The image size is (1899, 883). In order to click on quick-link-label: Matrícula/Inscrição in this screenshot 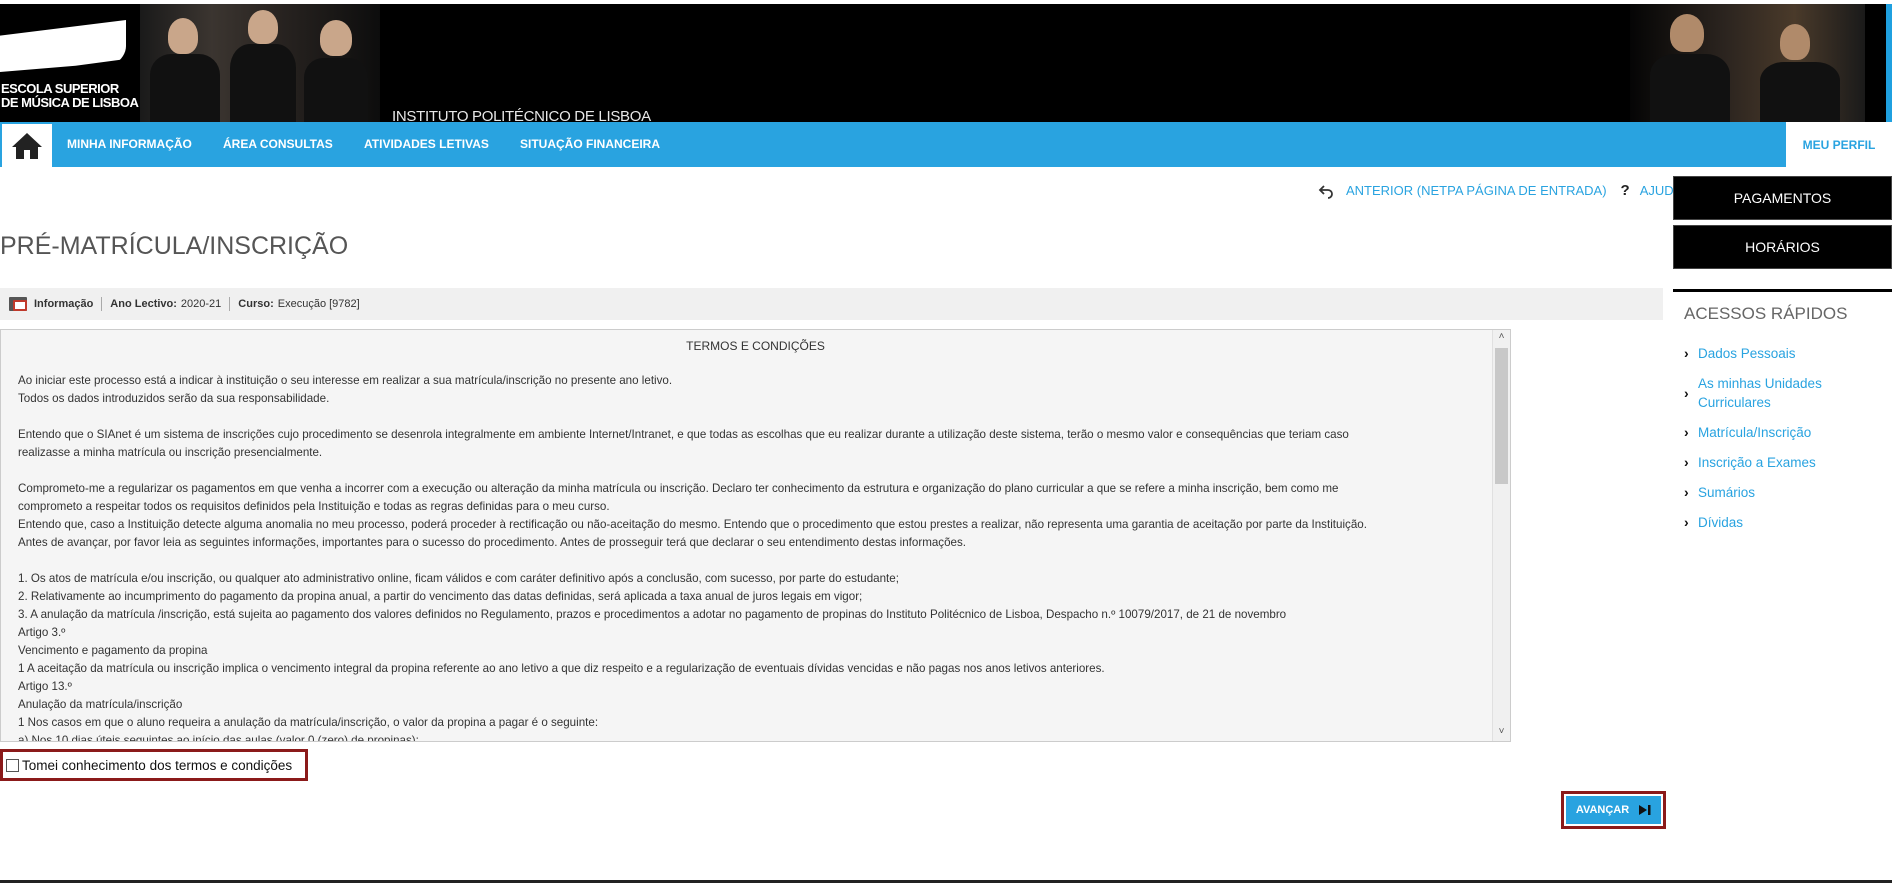, I will do `click(1755, 432)`.